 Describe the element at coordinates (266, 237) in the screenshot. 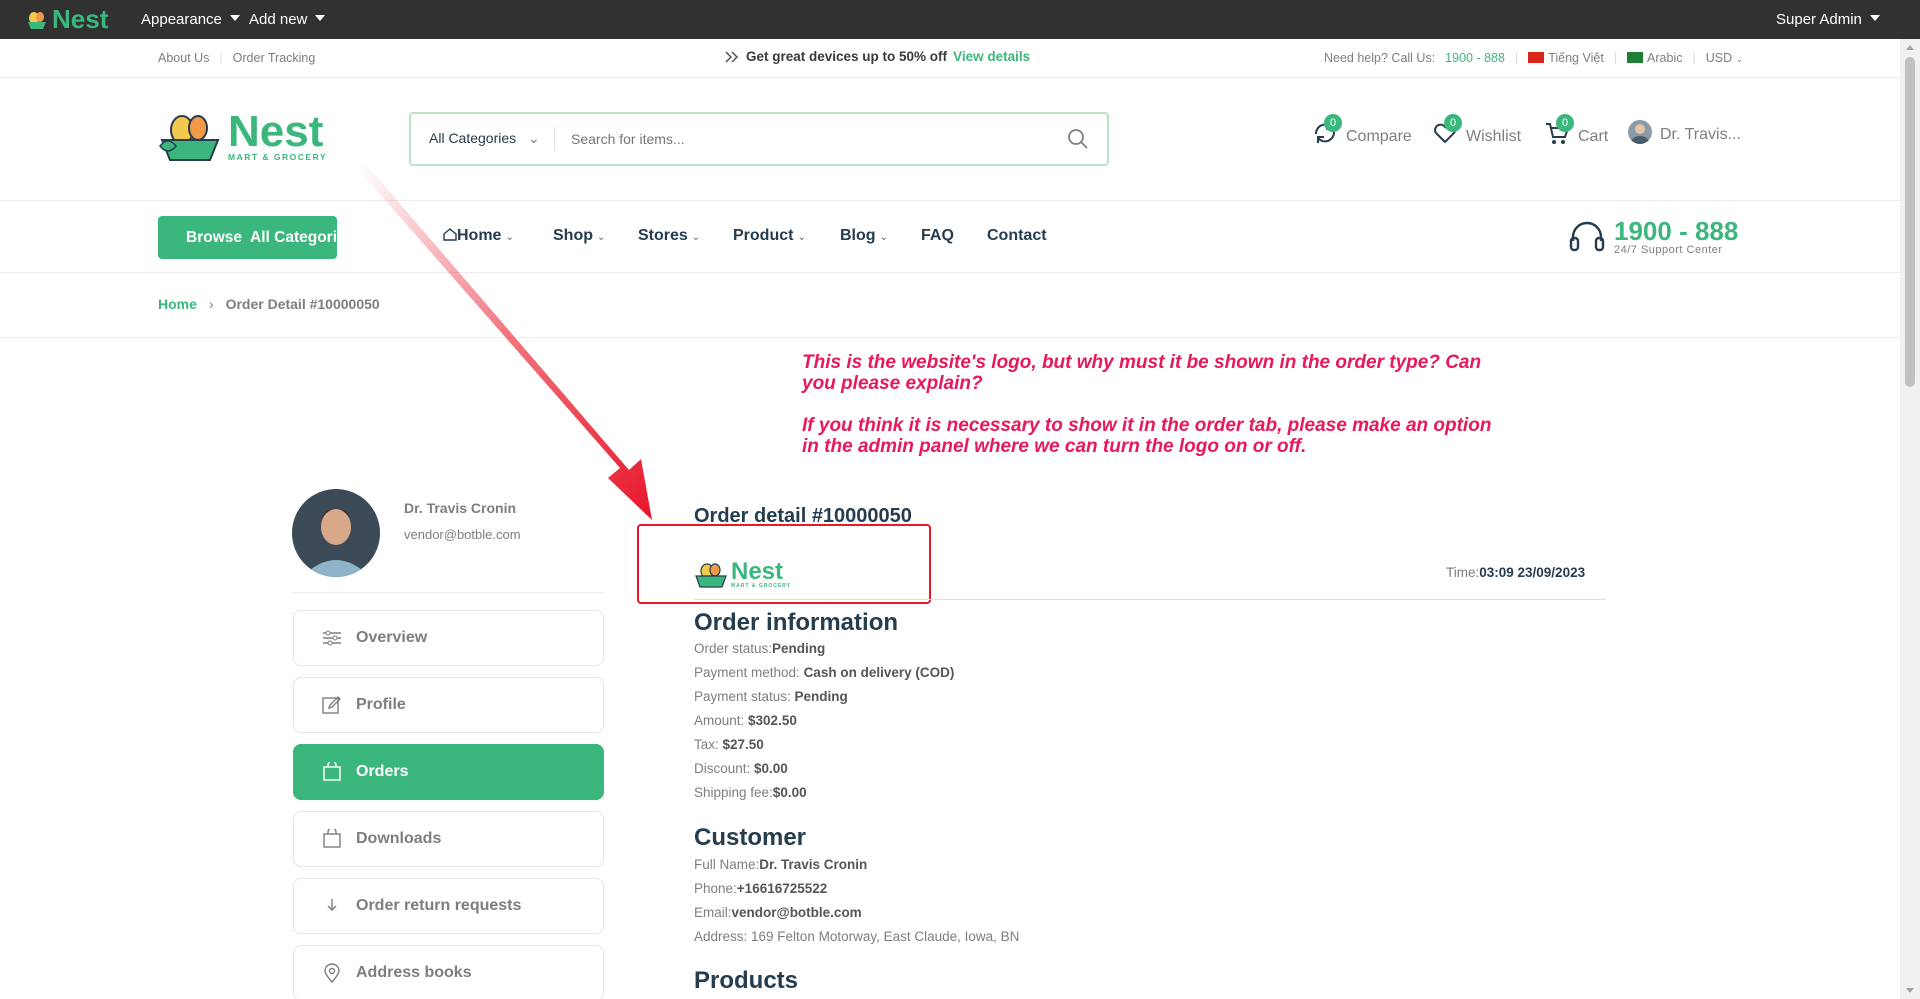

I see `browse-categories-button: Browse All Categories ⌄` at that location.